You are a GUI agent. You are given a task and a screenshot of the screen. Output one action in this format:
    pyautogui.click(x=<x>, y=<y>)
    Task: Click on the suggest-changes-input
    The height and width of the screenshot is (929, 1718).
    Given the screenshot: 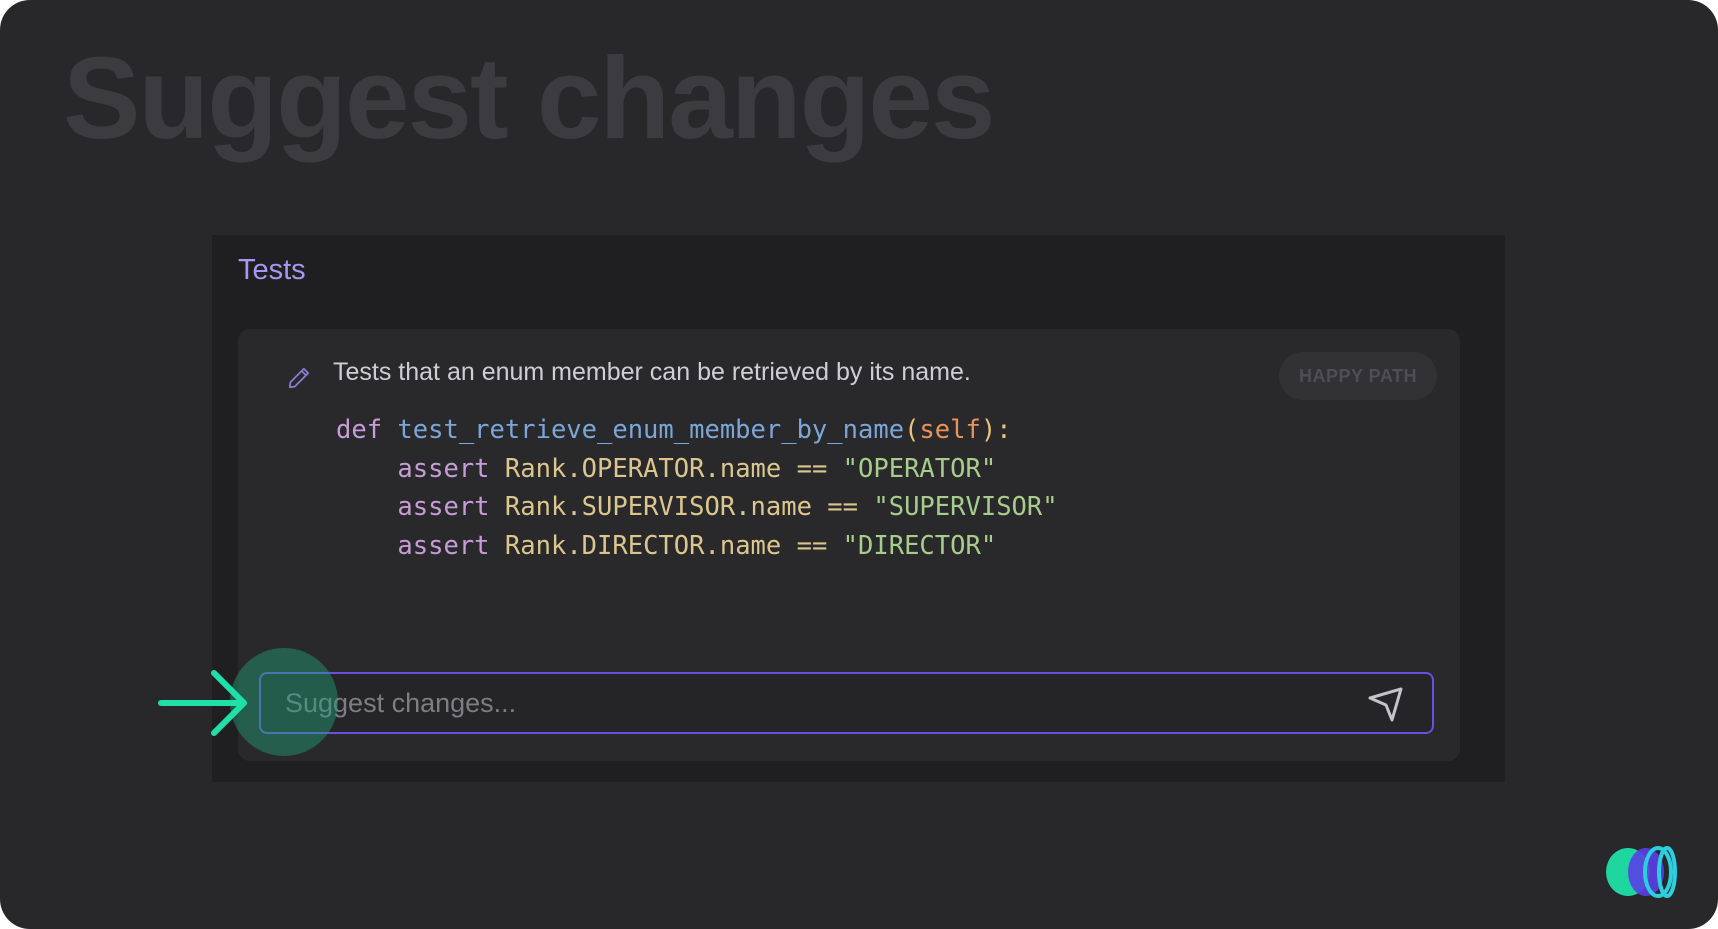 What is the action you would take?
    pyautogui.click(x=810, y=703)
    